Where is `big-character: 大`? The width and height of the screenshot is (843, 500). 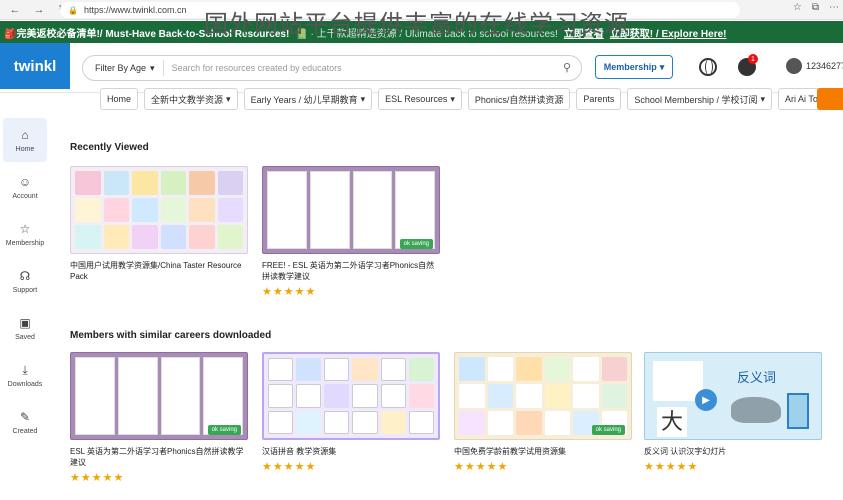 big-character: 大 is located at coordinates (672, 422).